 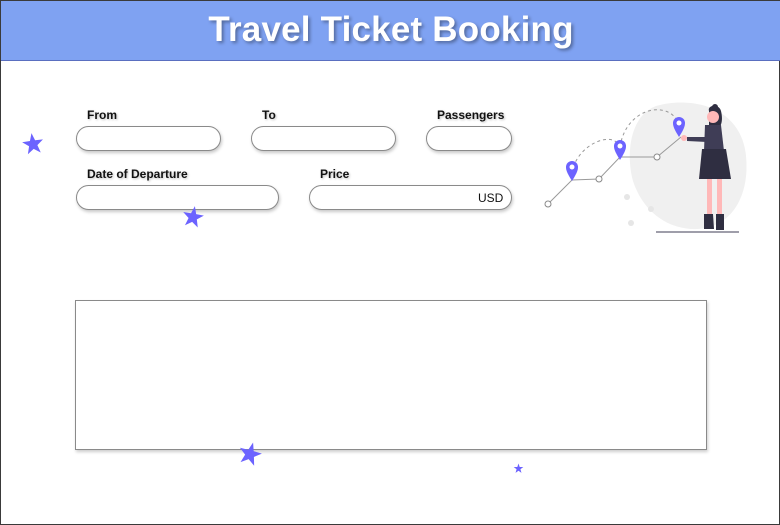 What do you see at coordinates (269, 115) in the screenshot?
I see `to-label: To` at bounding box center [269, 115].